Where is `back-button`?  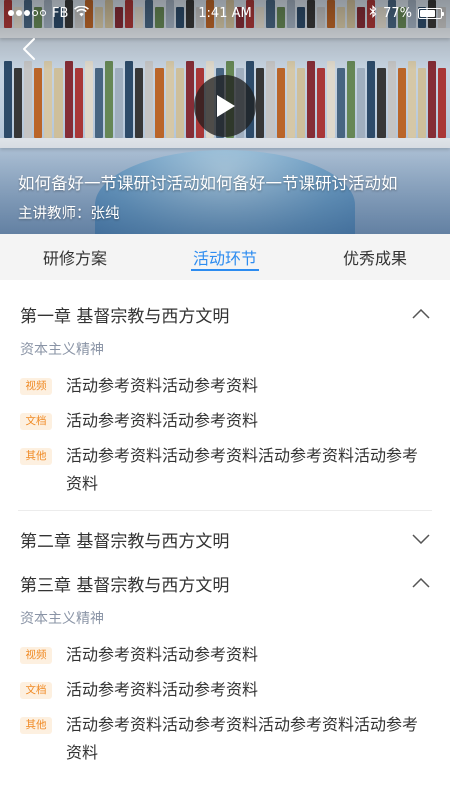 back-button is located at coordinates (29, 49).